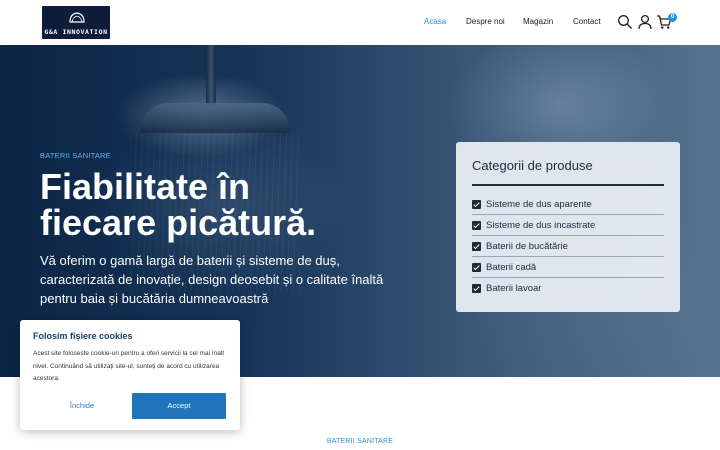 The height and width of the screenshot is (450, 720). What do you see at coordinates (485, 21) in the screenshot?
I see `nav-despre-noi: Despre noi` at bounding box center [485, 21].